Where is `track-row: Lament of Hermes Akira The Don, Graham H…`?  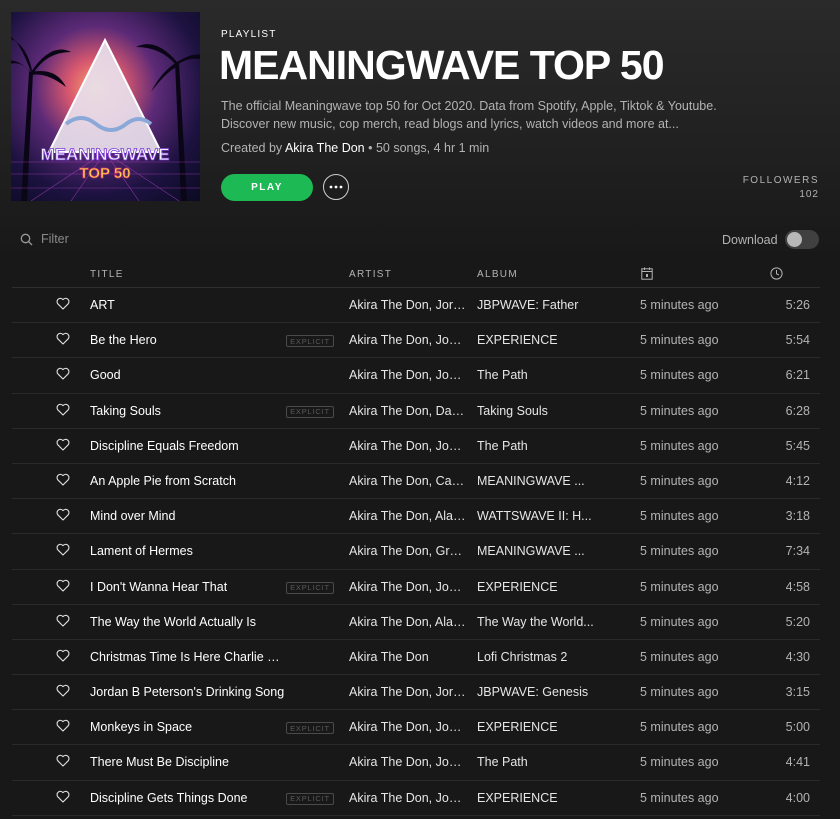
track-row: Lament of Hermes Akira The Don, Graham H… is located at coordinates (416, 552).